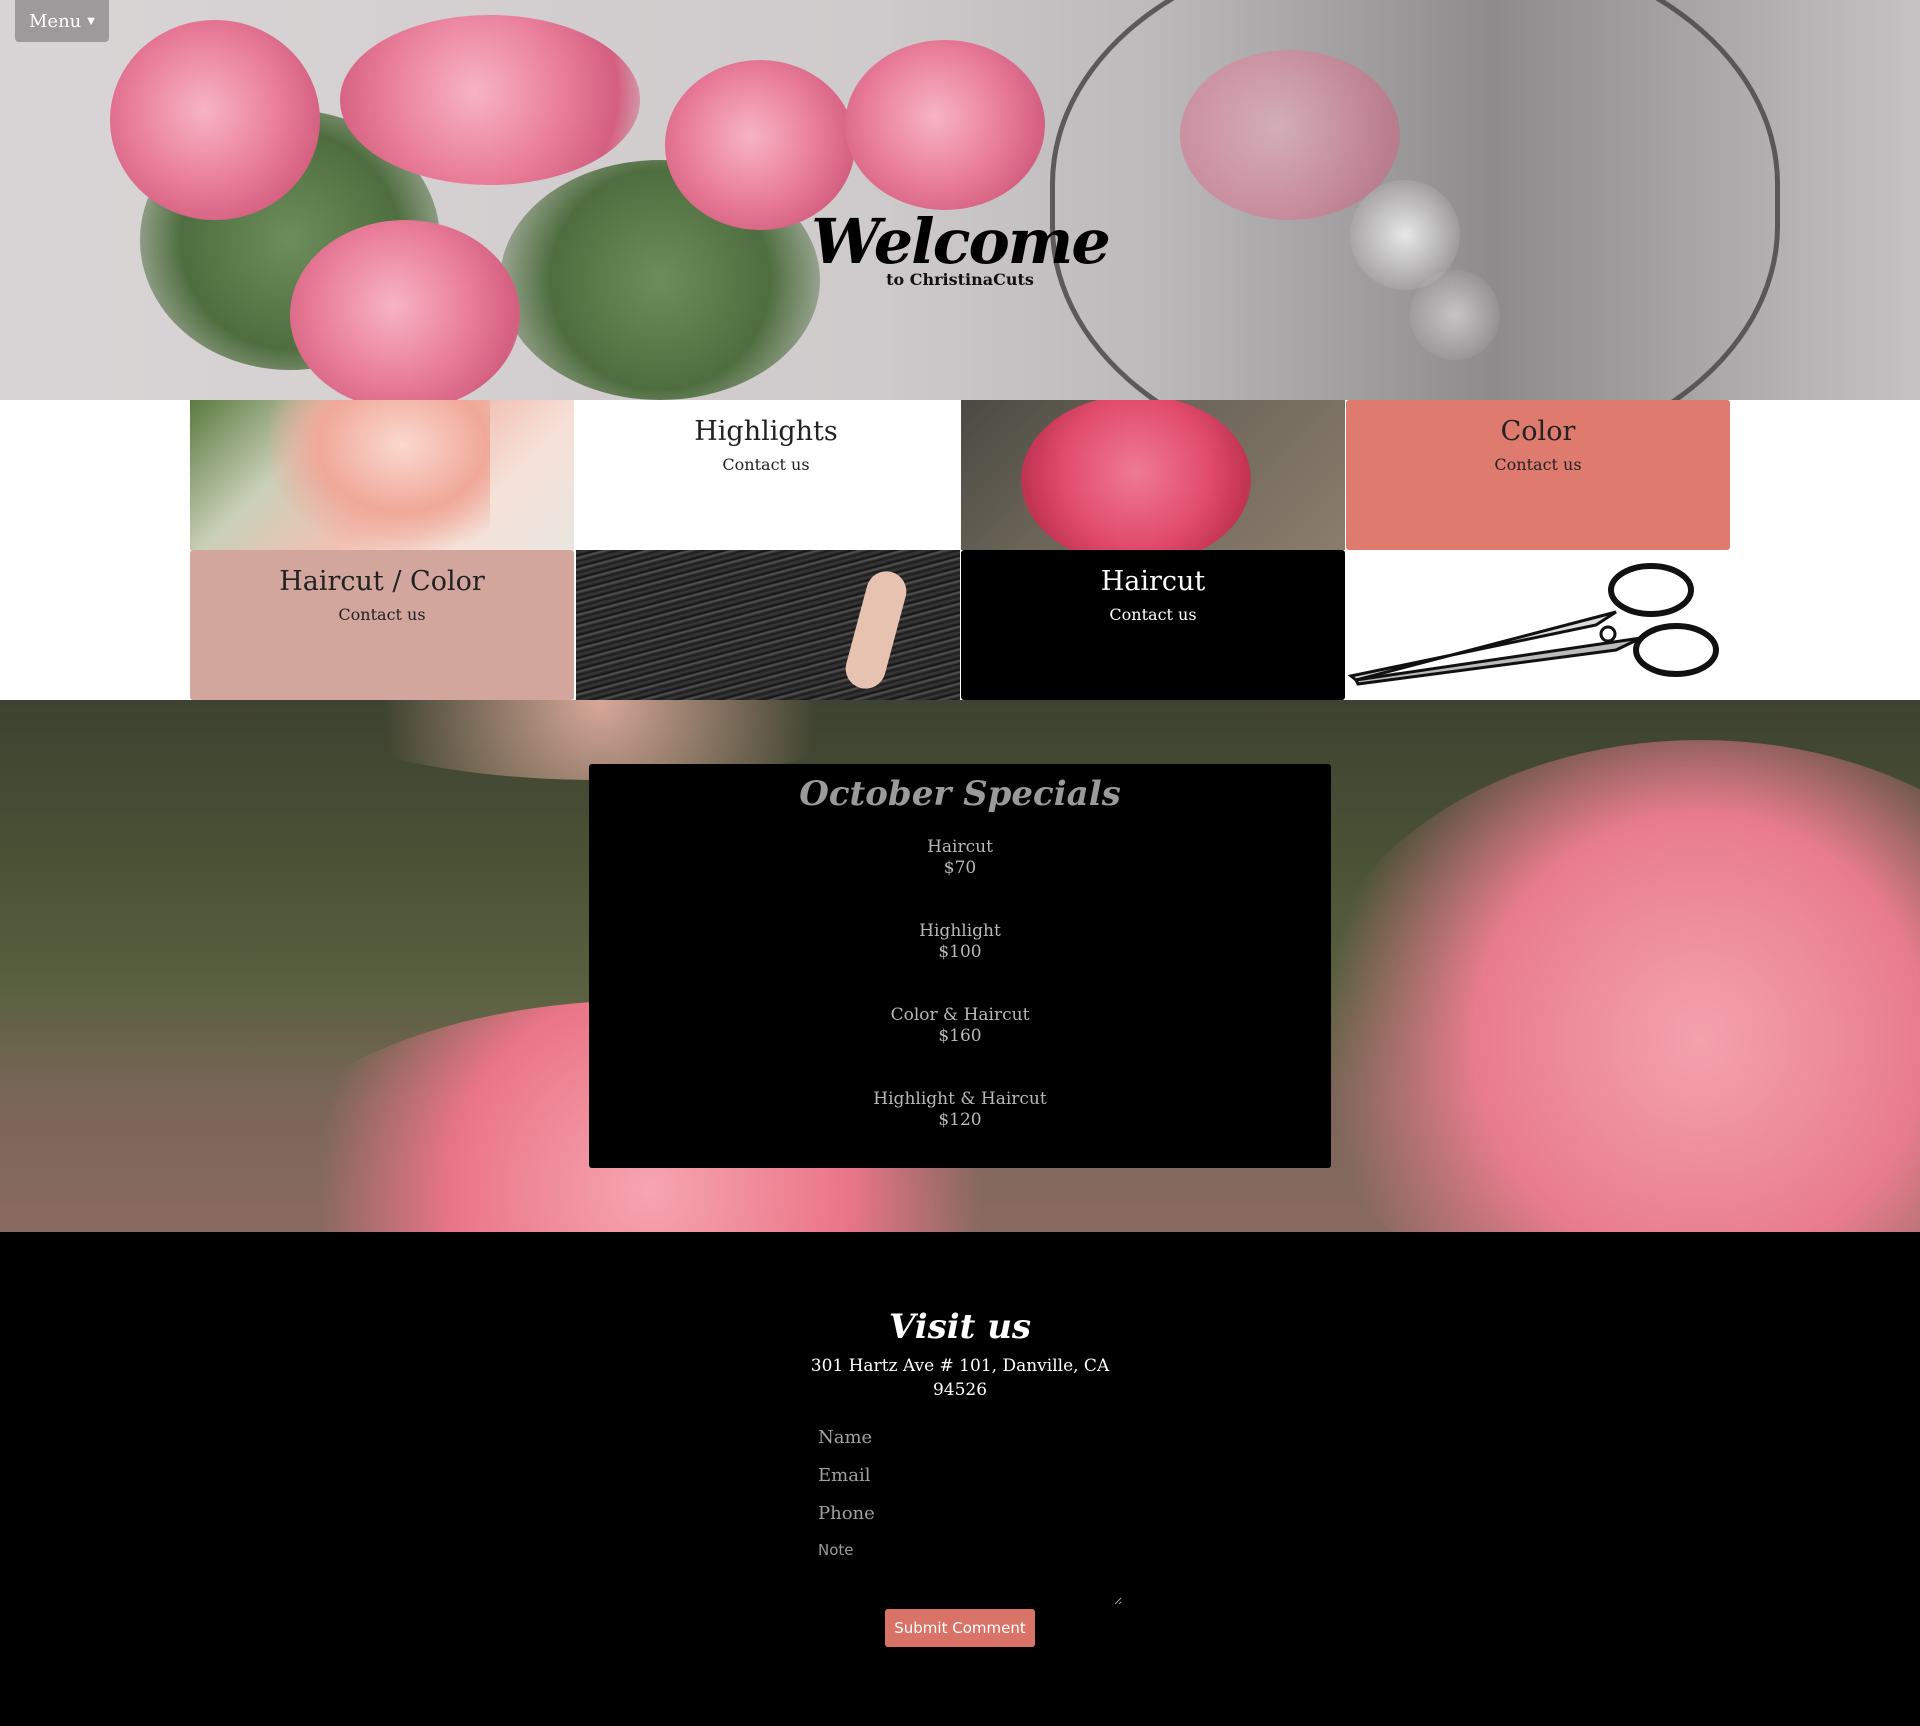  What do you see at coordinates (960, 1015) in the screenshot?
I see `special-name: Color & Haircut` at bounding box center [960, 1015].